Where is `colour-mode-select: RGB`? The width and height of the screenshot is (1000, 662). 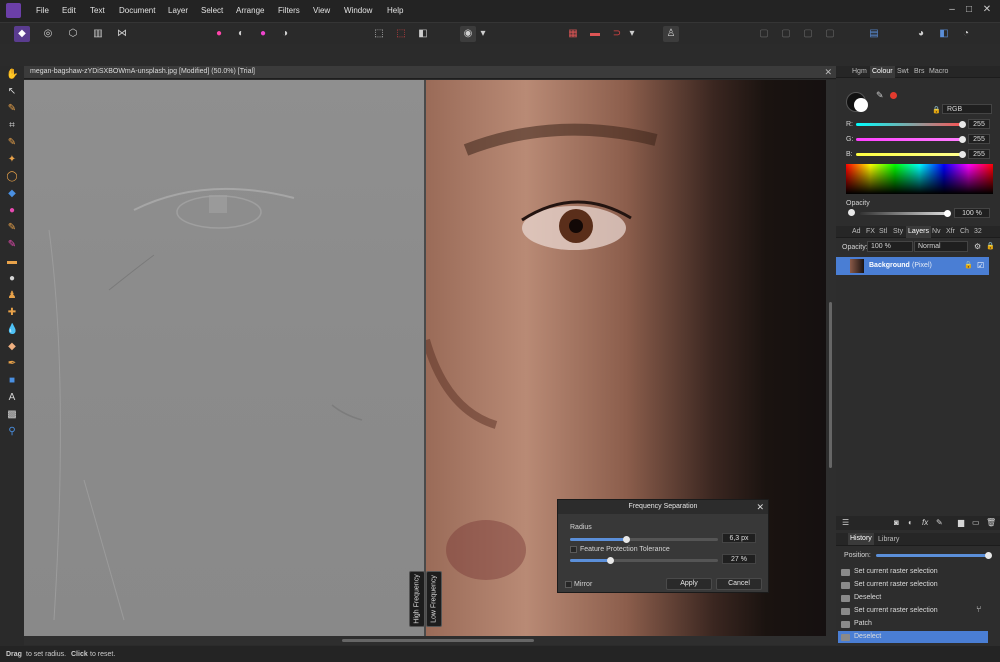 colour-mode-select: RGB is located at coordinates (967, 109).